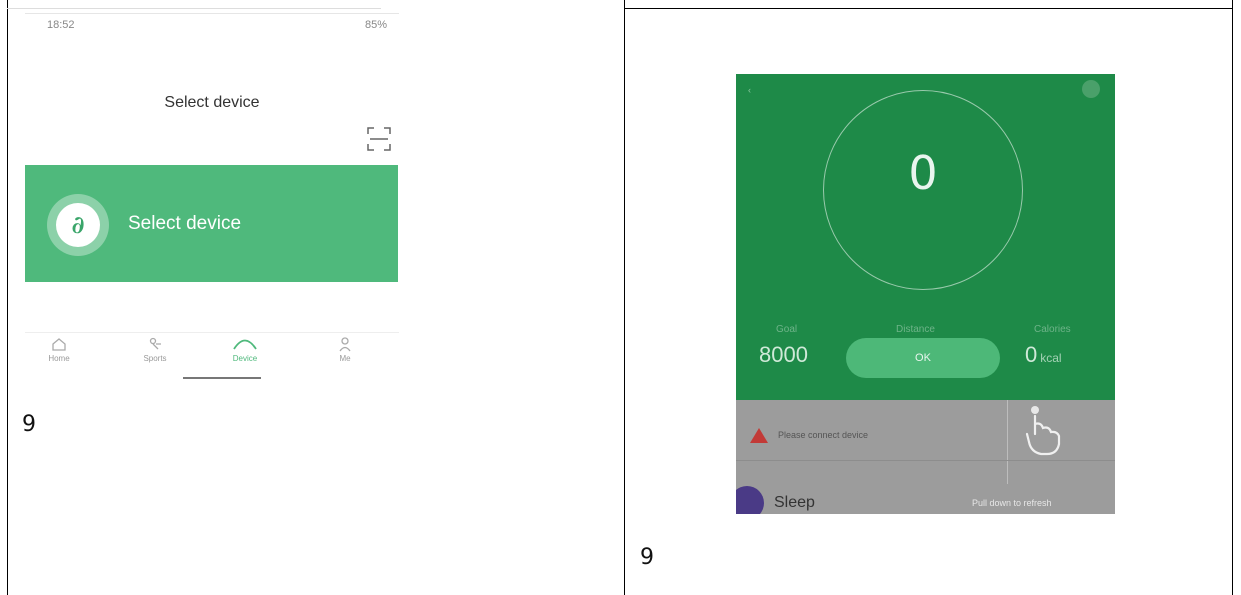 The image size is (1241, 595). Describe the element at coordinates (1031, 354) in the screenshot. I see `calories-number: 0` at that location.